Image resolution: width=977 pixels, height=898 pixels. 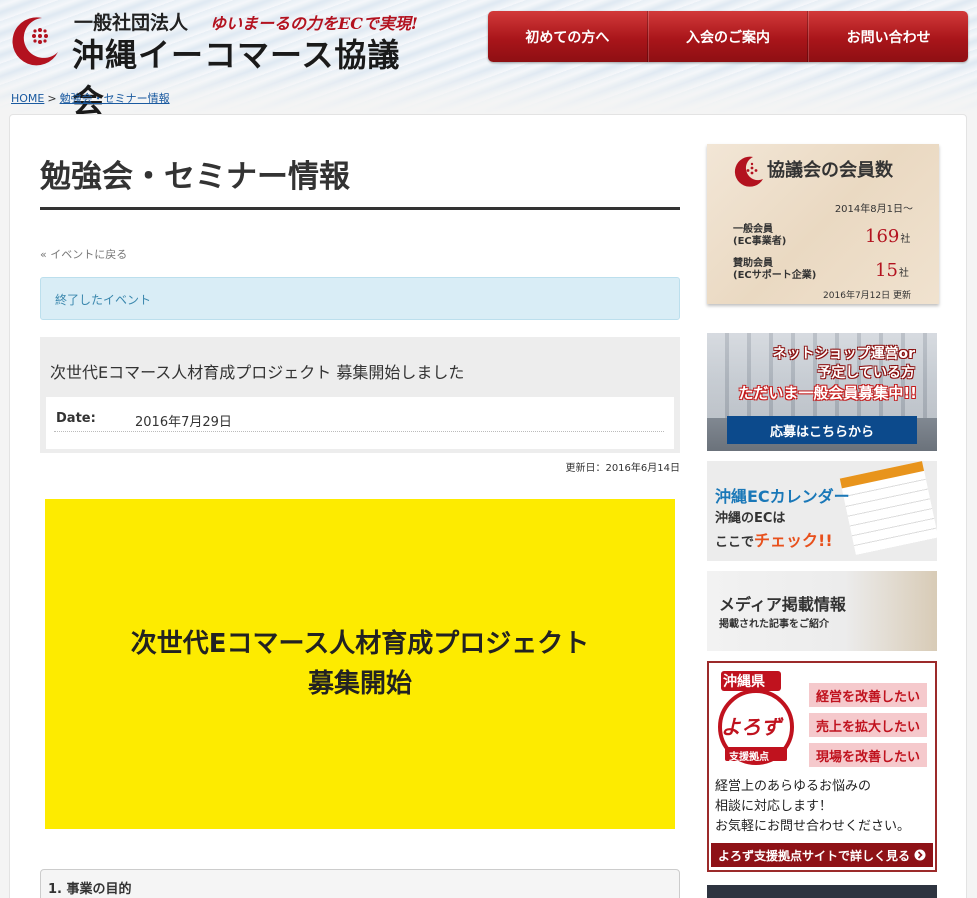 I want to click on title-divider, so click(x=360, y=208).